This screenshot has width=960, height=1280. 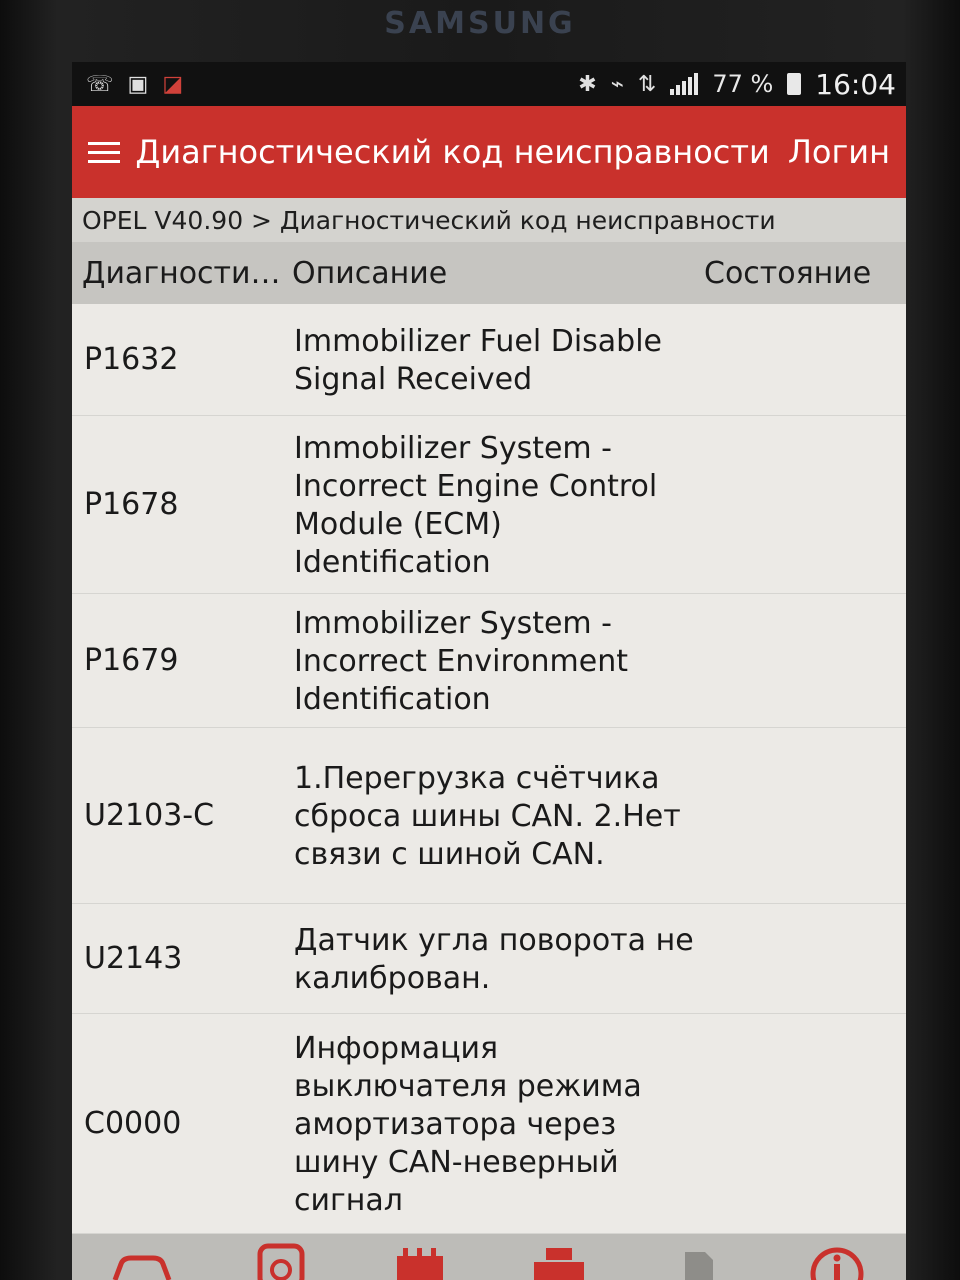 I want to click on document-button, so click(x=698, y=1257).